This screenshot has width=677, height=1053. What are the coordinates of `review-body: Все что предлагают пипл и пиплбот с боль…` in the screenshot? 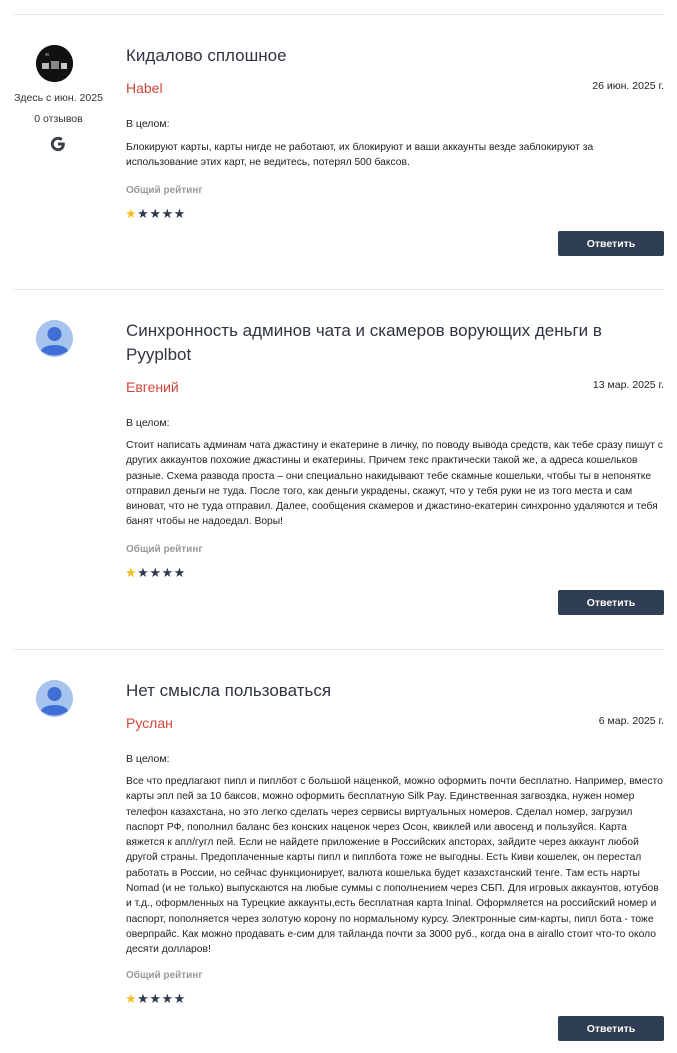 It's located at (394, 866).